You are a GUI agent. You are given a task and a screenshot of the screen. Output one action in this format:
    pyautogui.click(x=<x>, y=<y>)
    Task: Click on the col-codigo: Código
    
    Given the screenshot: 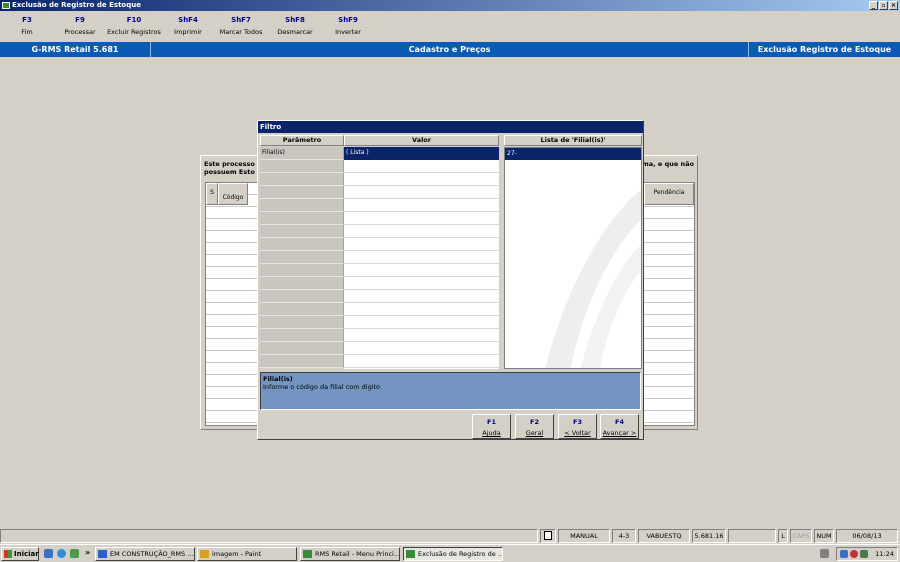 What is the action you would take?
    pyautogui.click(x=233, y=194)
    